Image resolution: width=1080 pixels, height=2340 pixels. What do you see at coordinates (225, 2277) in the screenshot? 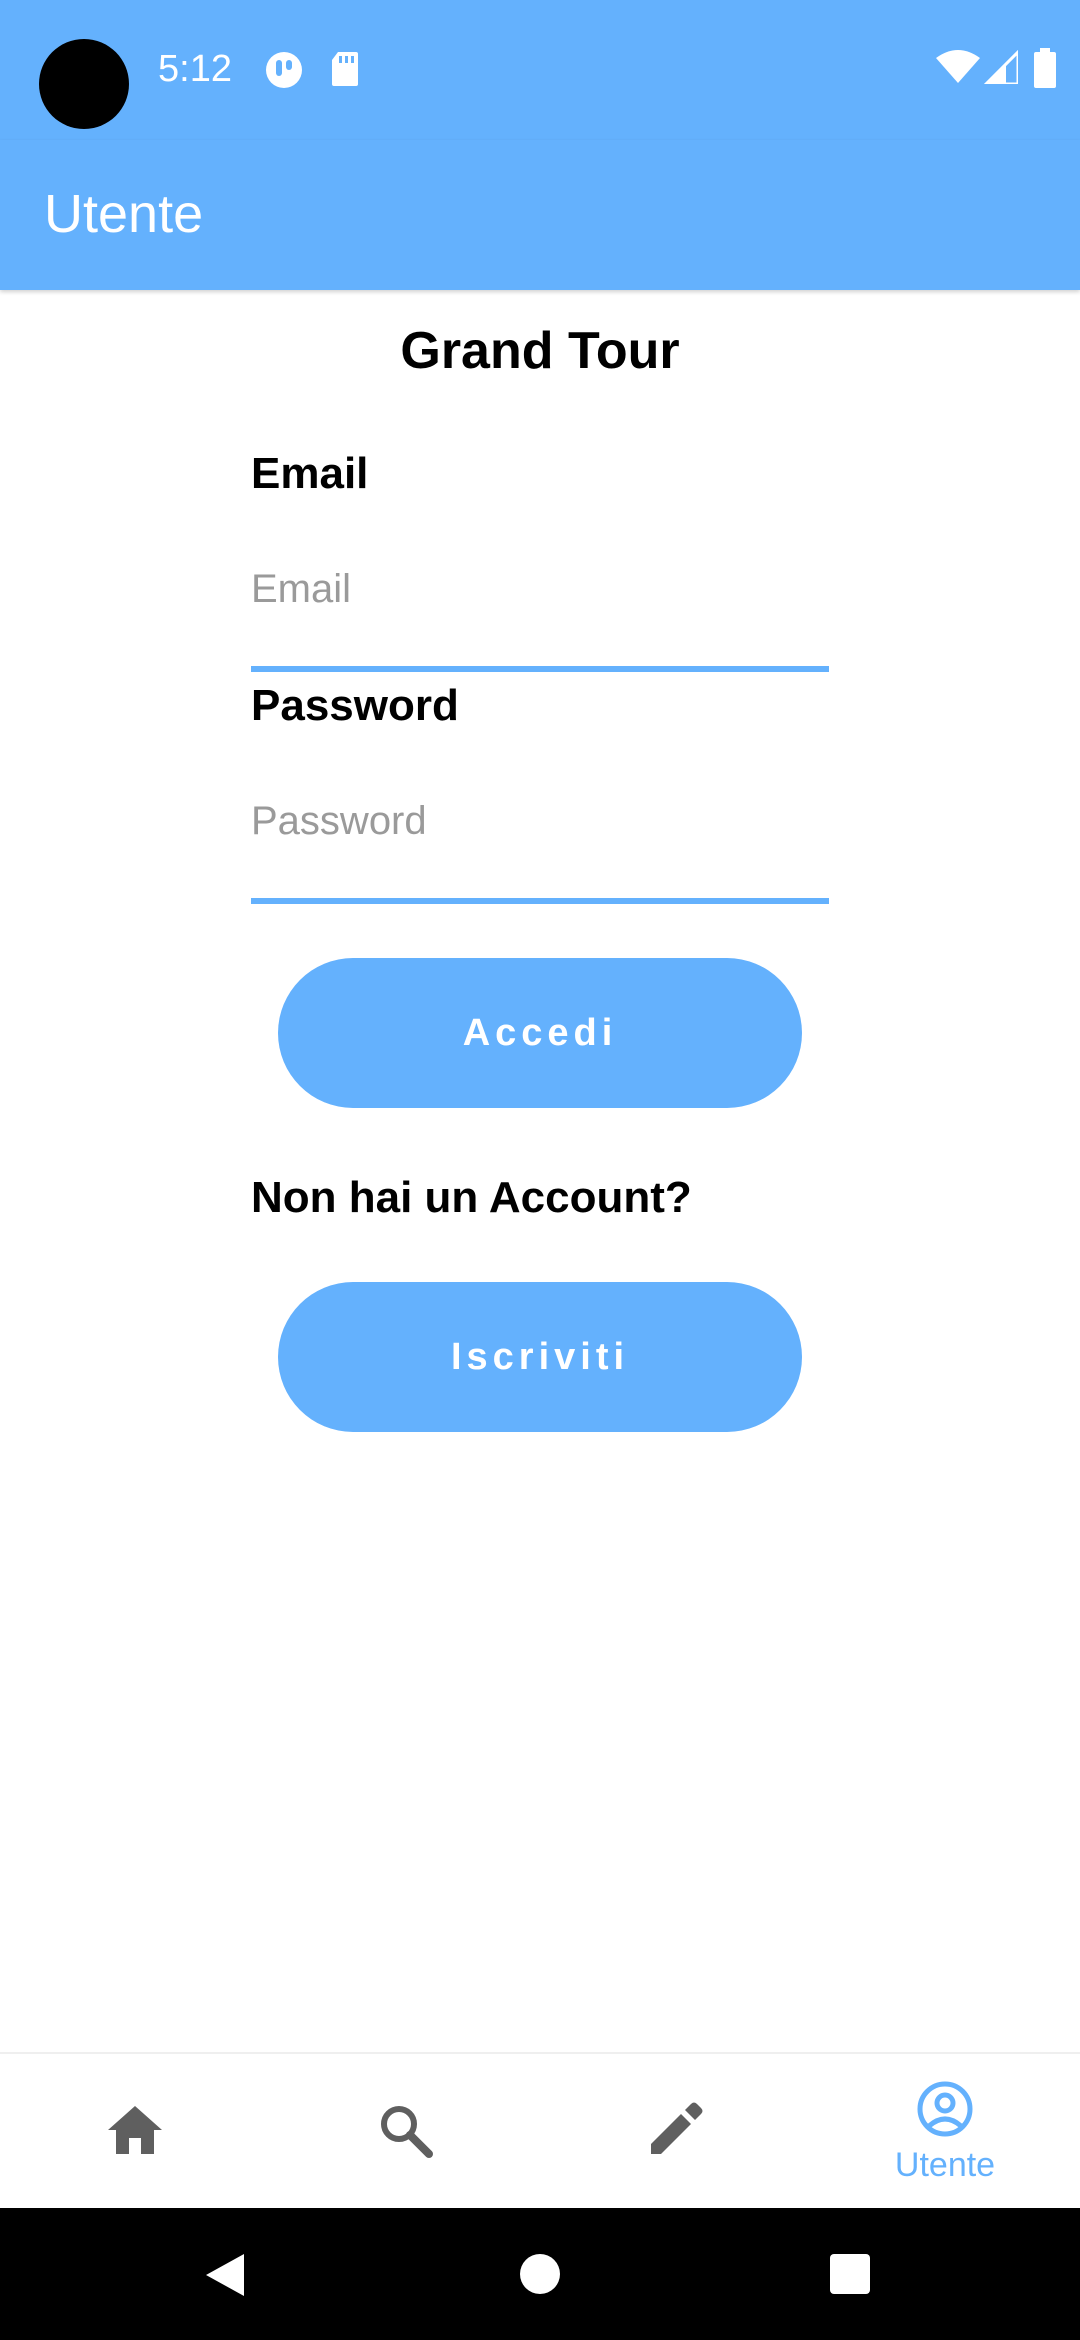
I see `back-icon` at bounding box center [225, 2277].